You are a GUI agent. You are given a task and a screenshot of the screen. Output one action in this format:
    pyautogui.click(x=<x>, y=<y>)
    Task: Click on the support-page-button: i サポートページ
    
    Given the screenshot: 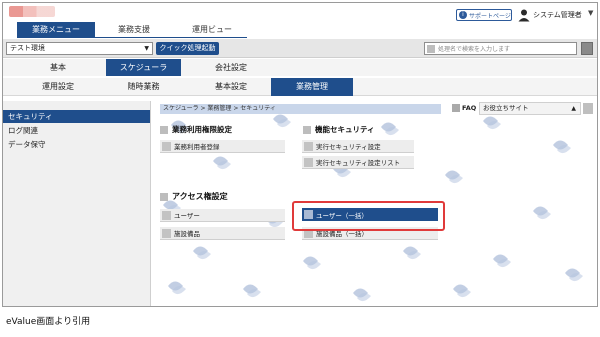 What is the action you would take?
    pyautogui.click(x=484, y=15)
    